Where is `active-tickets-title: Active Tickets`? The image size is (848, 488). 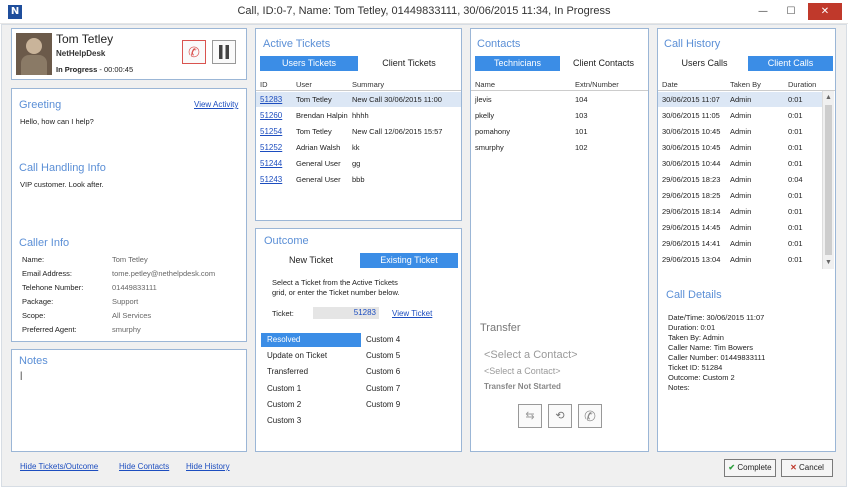
active-tickets-title: Active Tickets is located at coordinates (297, 44).